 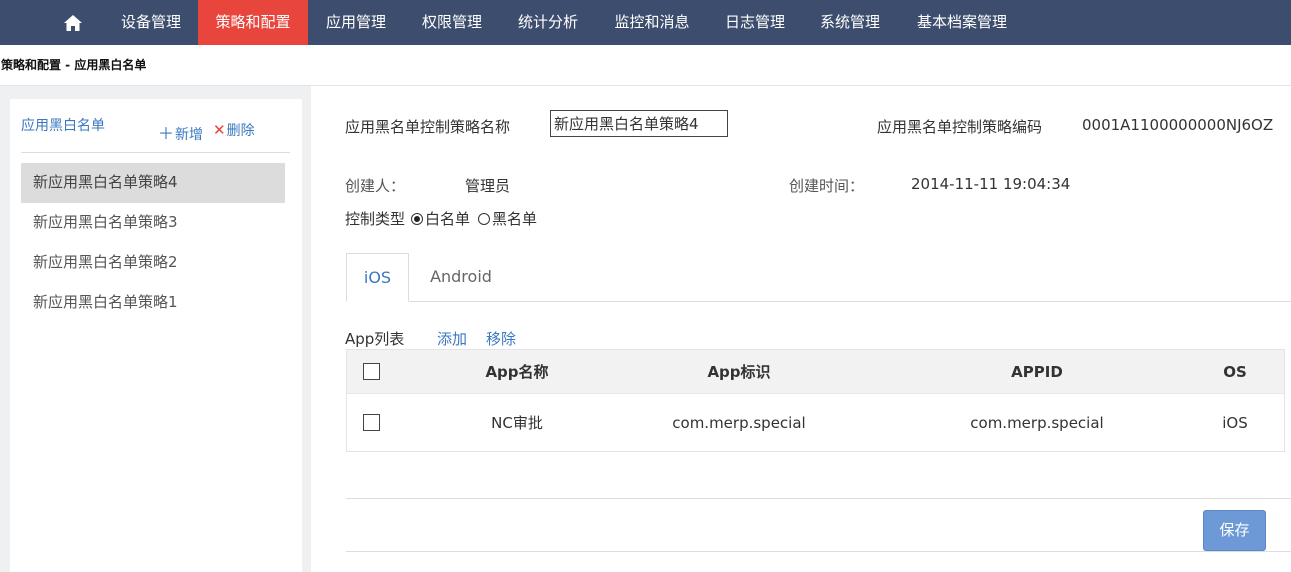 I want to click on blacklist-radio-label: 黑名单, so click(x=514, y=218).